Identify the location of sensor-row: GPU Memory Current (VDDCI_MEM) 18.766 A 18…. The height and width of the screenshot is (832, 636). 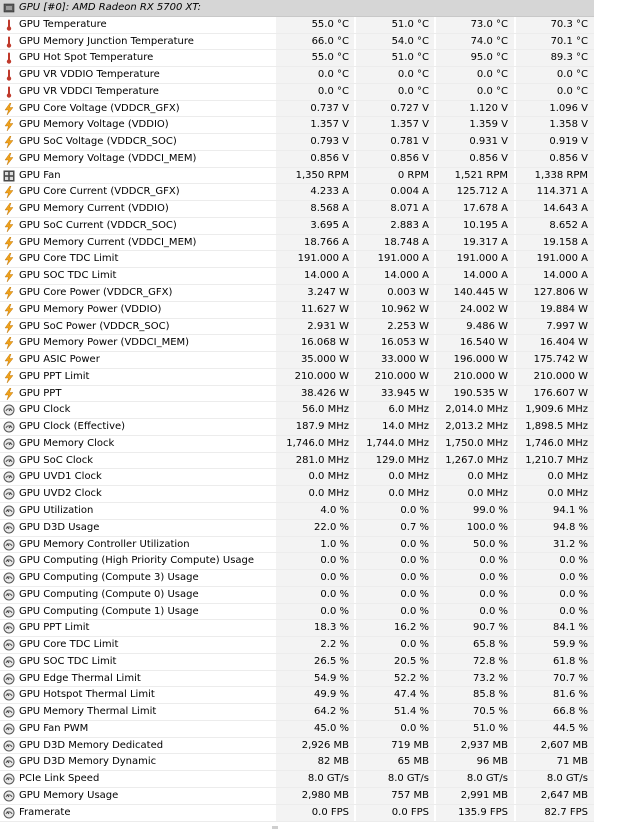
(297, 243).